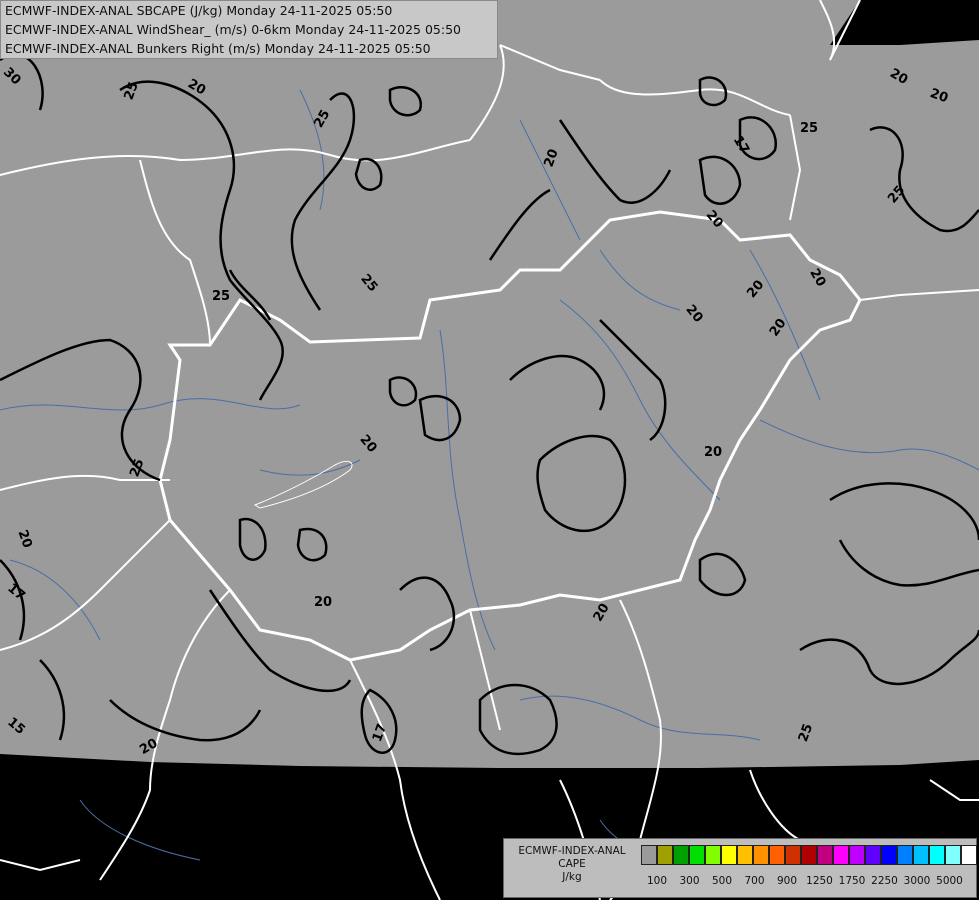  I want to click on legend-tick-label: 900, so click(787, 881).